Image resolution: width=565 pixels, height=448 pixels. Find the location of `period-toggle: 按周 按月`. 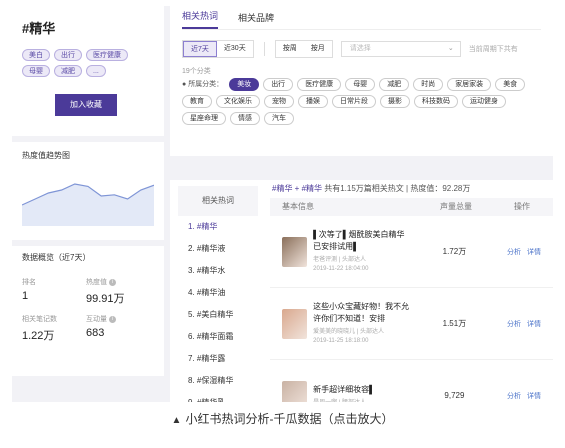

period-toggle: 按周 按月 is located at coordinates (303, 49).